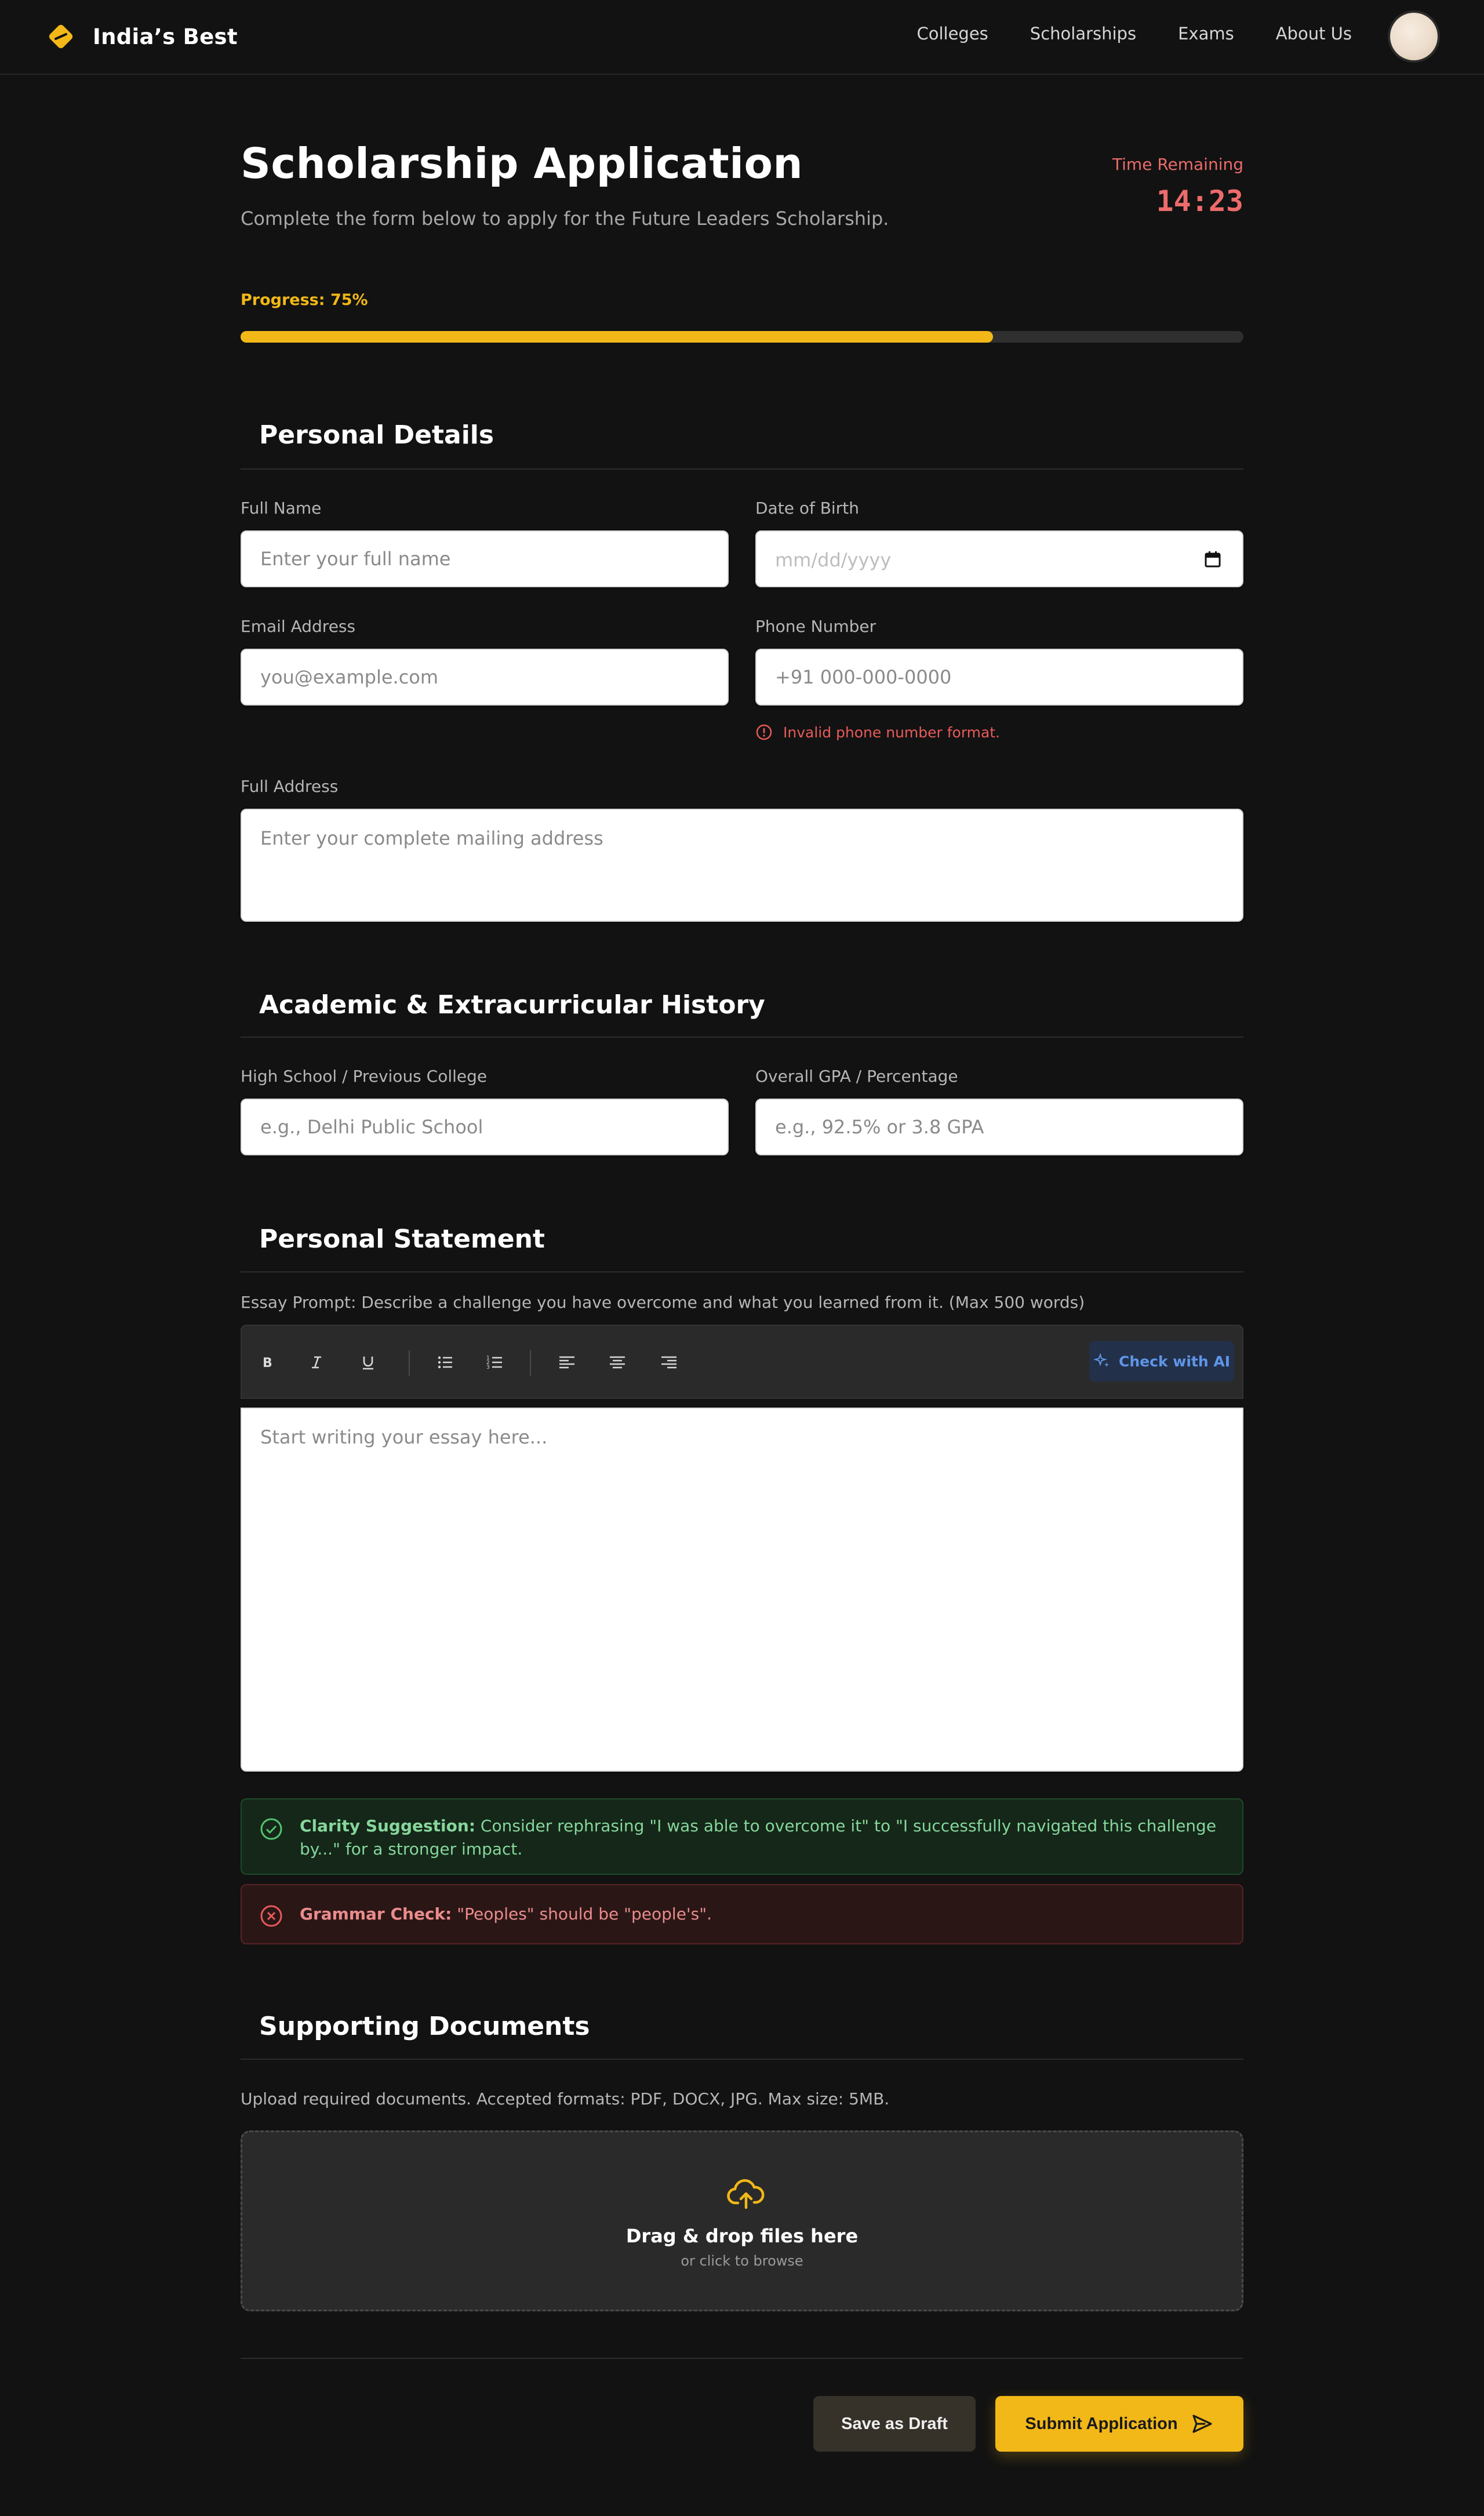 Image resolution: width=1484 pixels, height=2516 pixels. What do you see at coordinates (271, 1829) in the screenshot?
I see `check-circle-icon` at bounding box center [271, 1829].